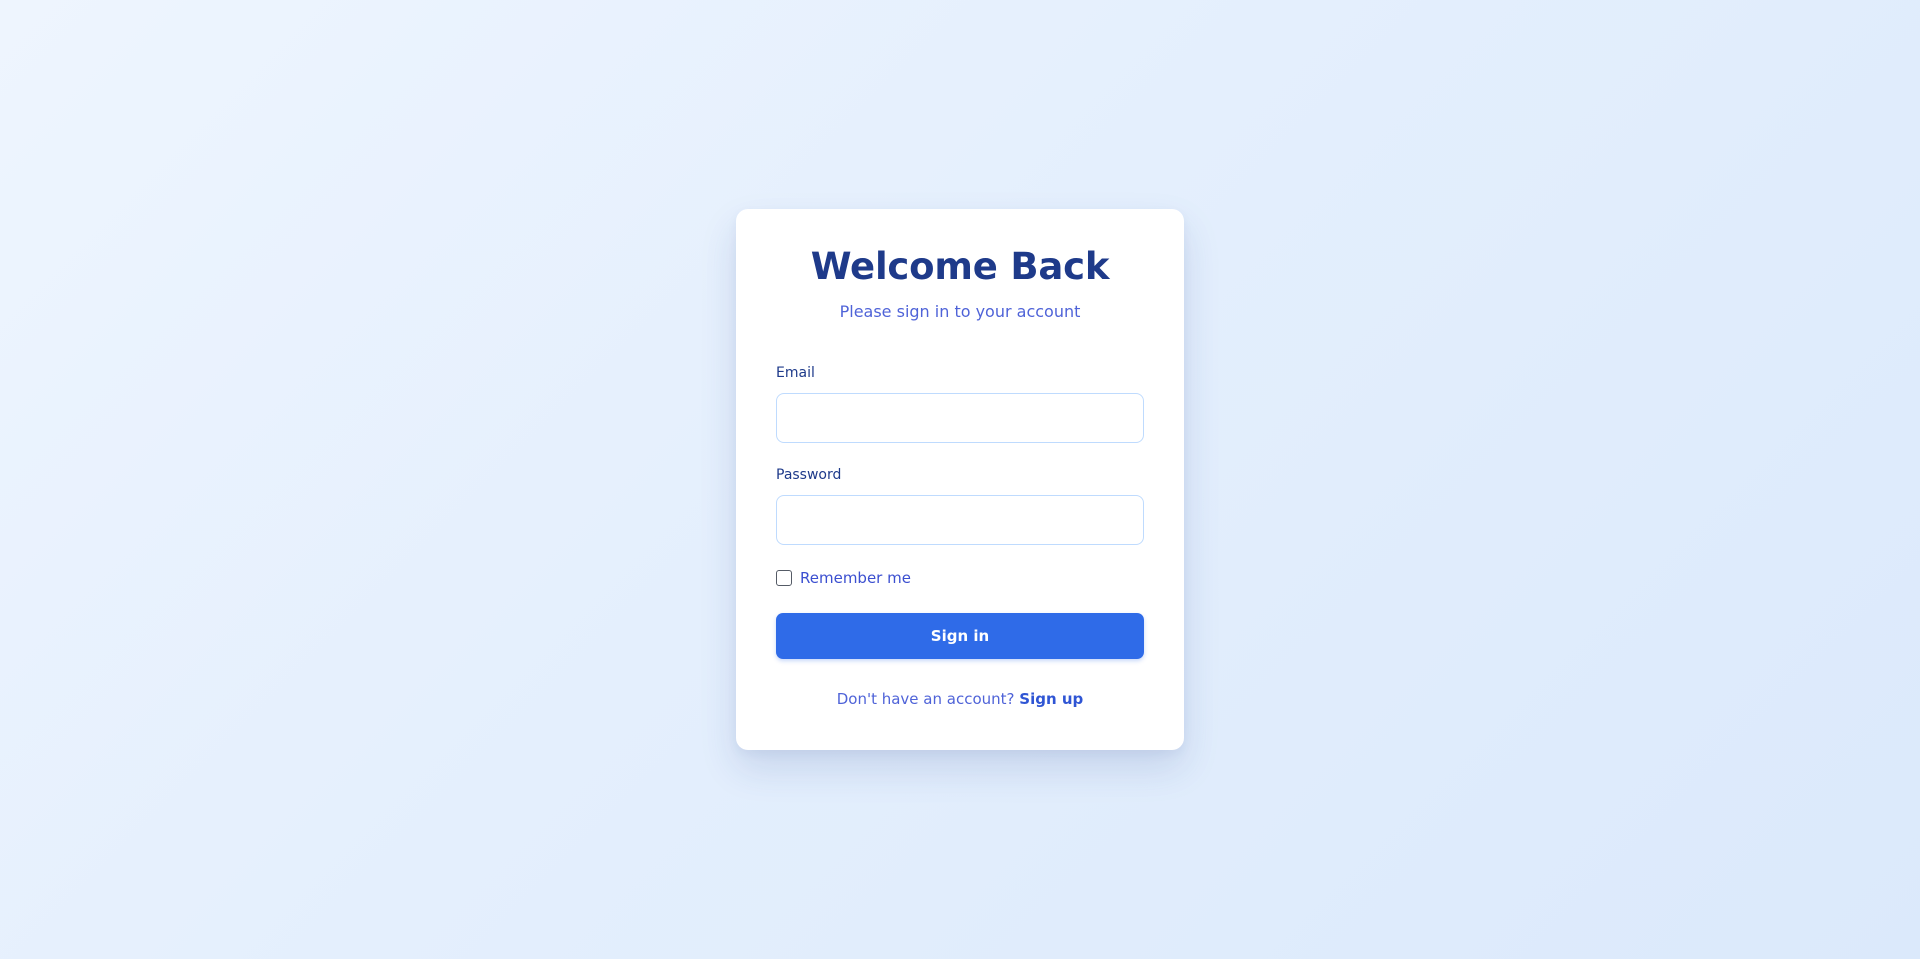  Describe the element at coordinates (795, 373) in the screenshot. I see `email-label: Email` at that location.